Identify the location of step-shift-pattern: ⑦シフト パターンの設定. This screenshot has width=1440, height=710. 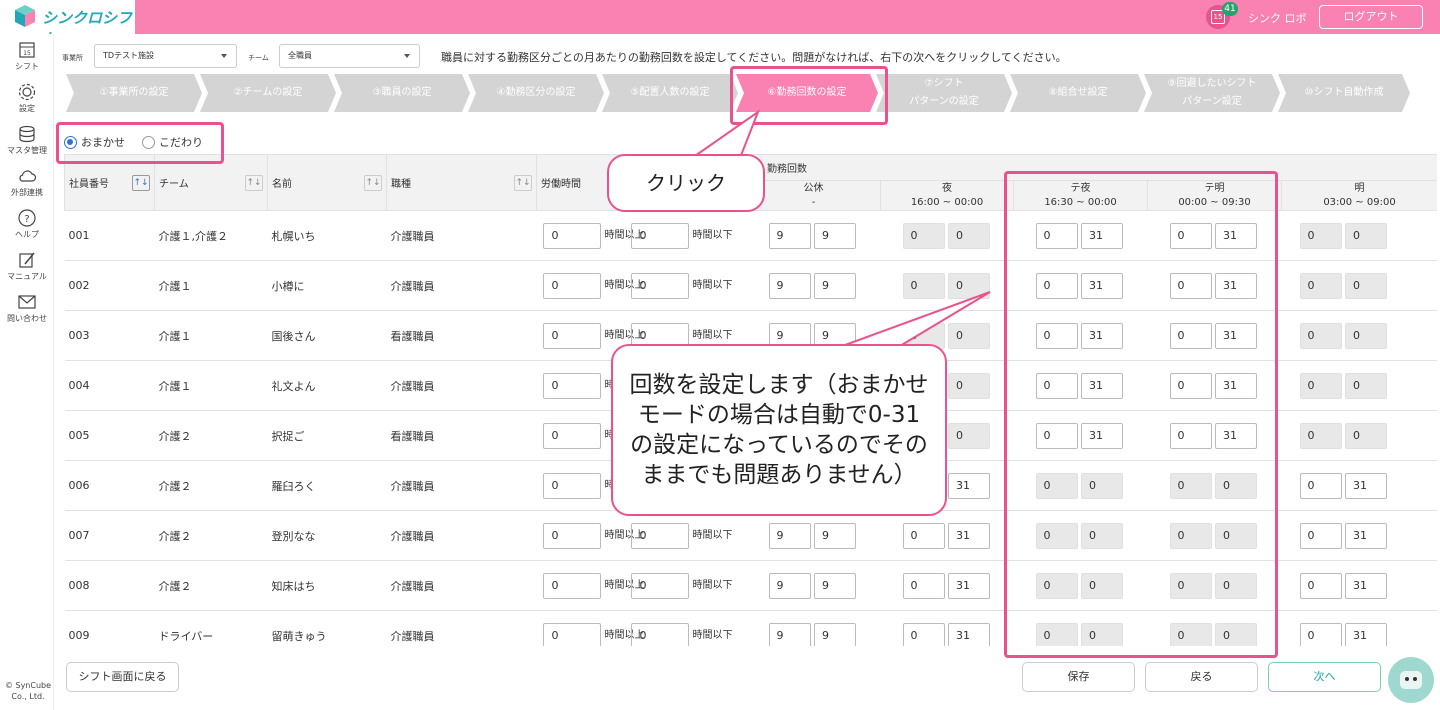
(944, 93).